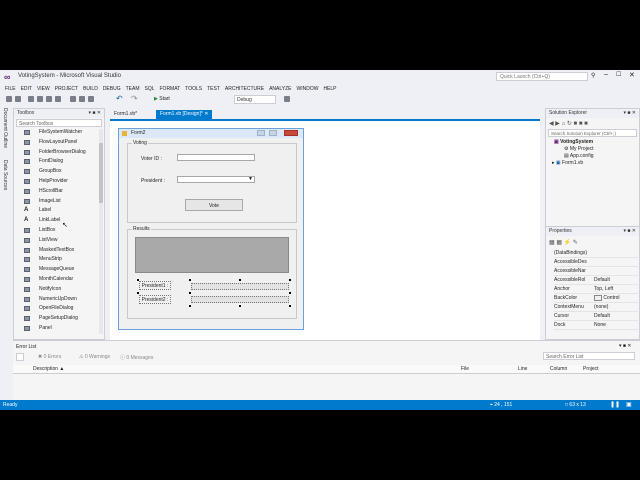  What do you see at coordinates (58, 210) in the screenshot?
I see `toolbox-item: A Label` at bounding box center [58, 210].